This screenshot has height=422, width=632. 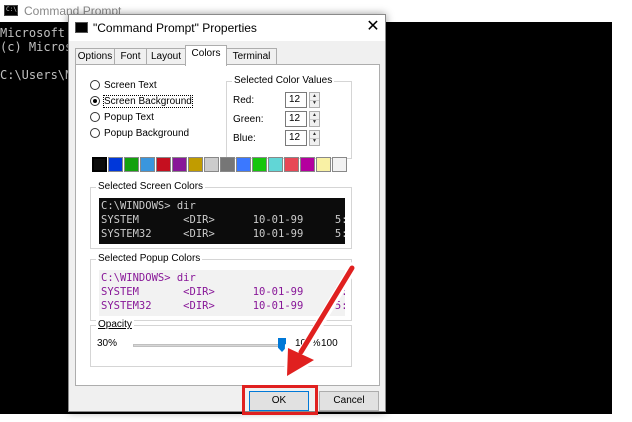 I want to click on tab-strip: Options Font Layout Colors Terminal, so click(x=228, y=55).